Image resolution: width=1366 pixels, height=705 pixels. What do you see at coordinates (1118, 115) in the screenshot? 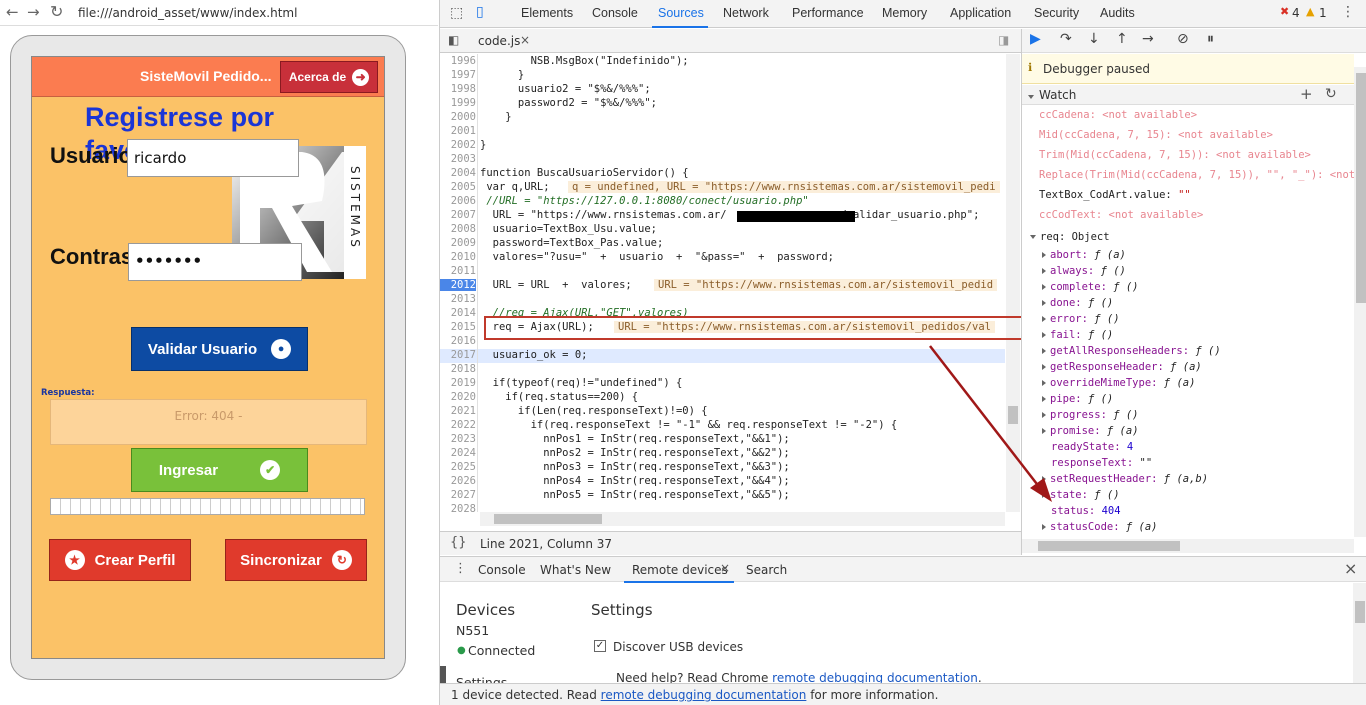
I see `watch-item: ccCadena: <not available>` at bounding box center [1118, 115].